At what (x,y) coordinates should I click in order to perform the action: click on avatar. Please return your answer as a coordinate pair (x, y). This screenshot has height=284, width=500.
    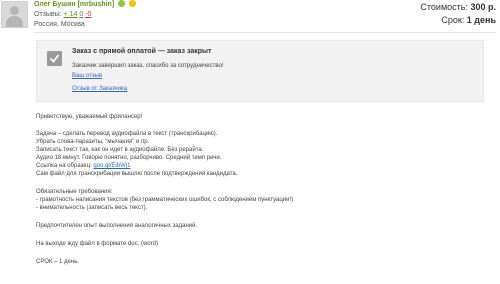
    Looking at the image, I should click on (14, 14).